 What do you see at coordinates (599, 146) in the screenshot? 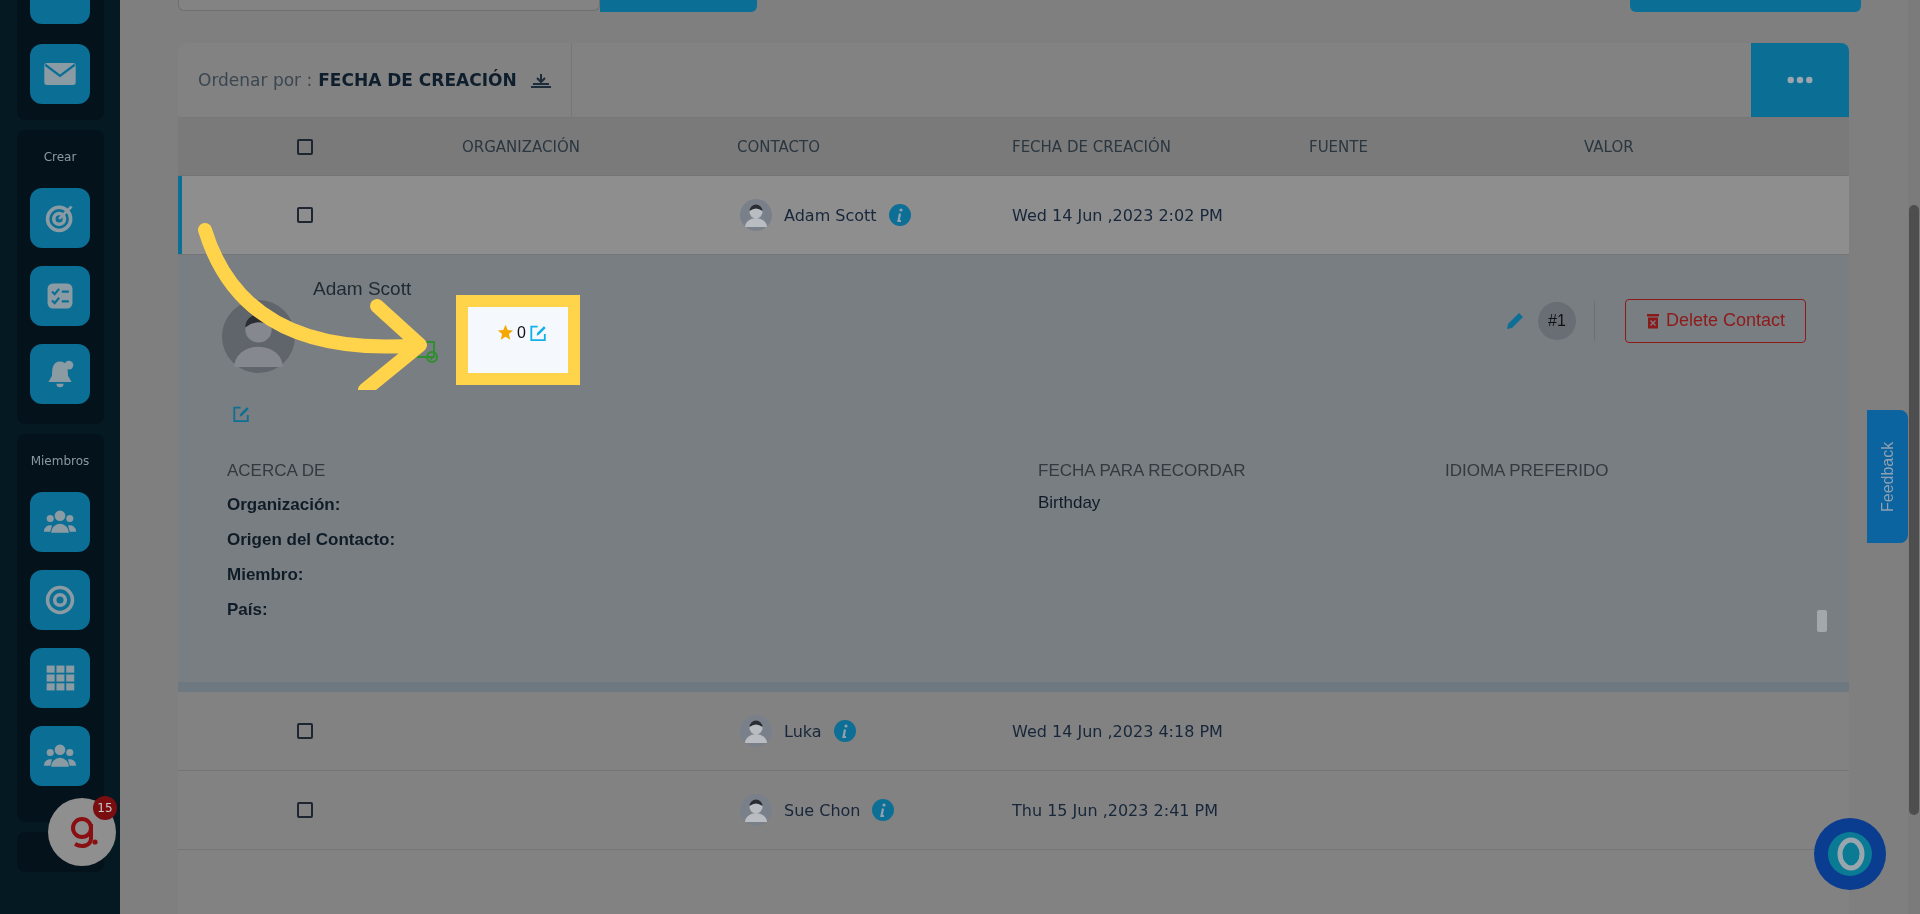
I see `column-header: ORGANIZACIÓN` at bounding box center [599, 146].